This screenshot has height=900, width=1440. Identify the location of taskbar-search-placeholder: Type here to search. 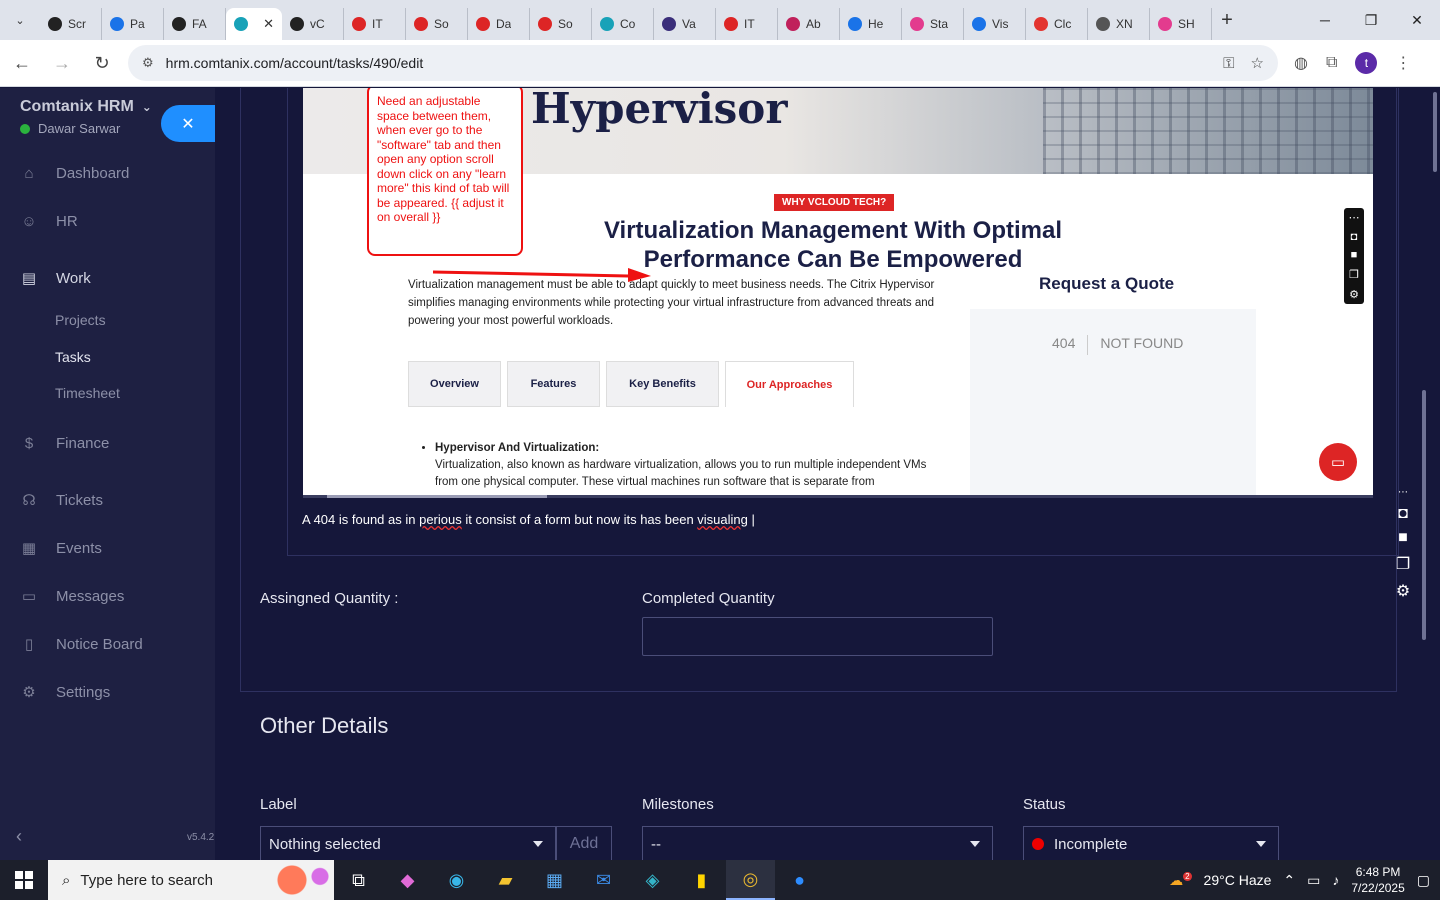
(146, 880).